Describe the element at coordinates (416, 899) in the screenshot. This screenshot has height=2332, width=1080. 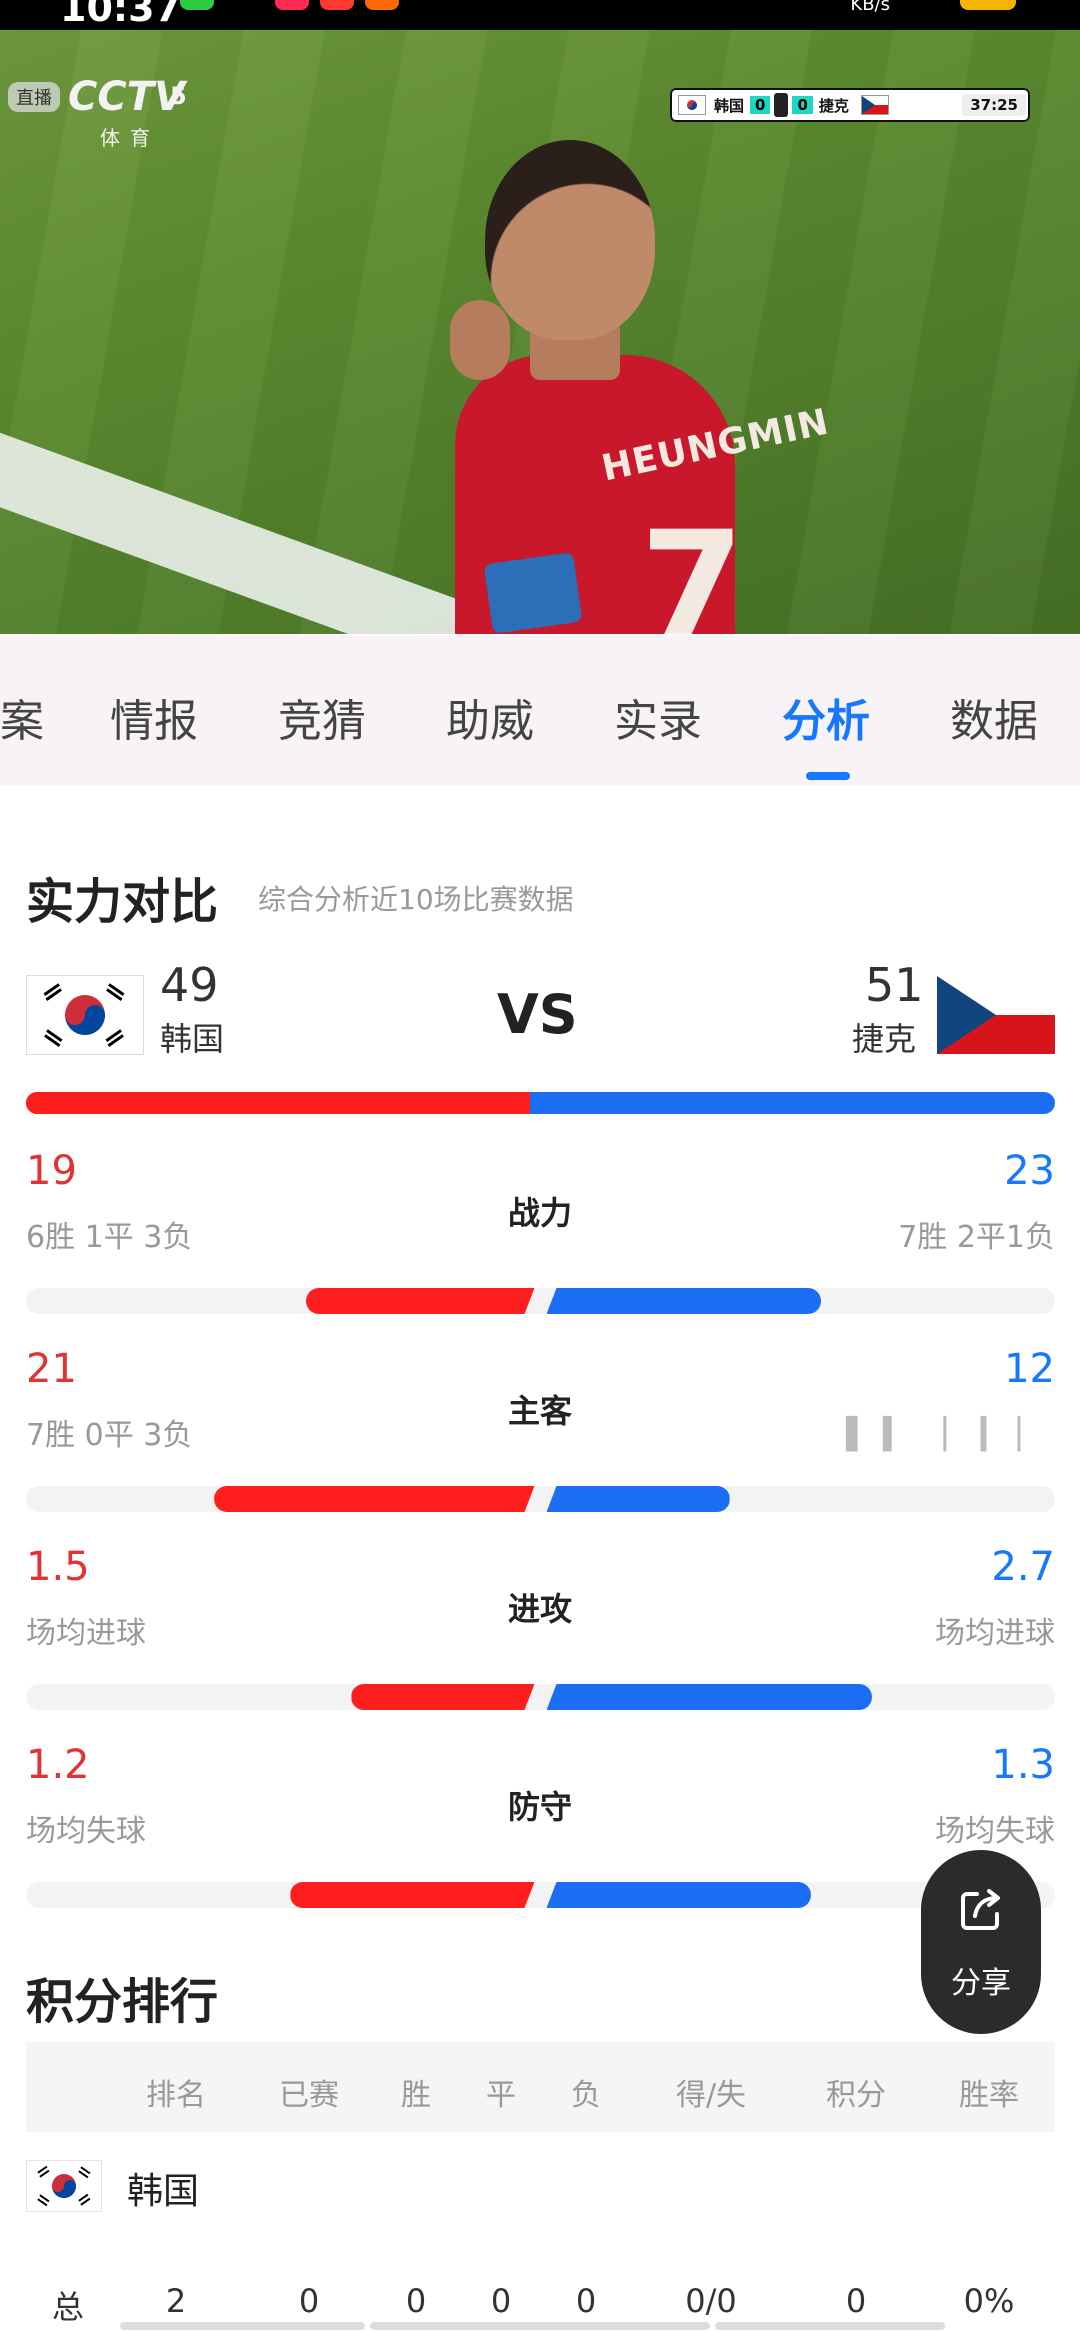
I see `strength-subtitle: 综合分析近10场比赛数据` at that location.